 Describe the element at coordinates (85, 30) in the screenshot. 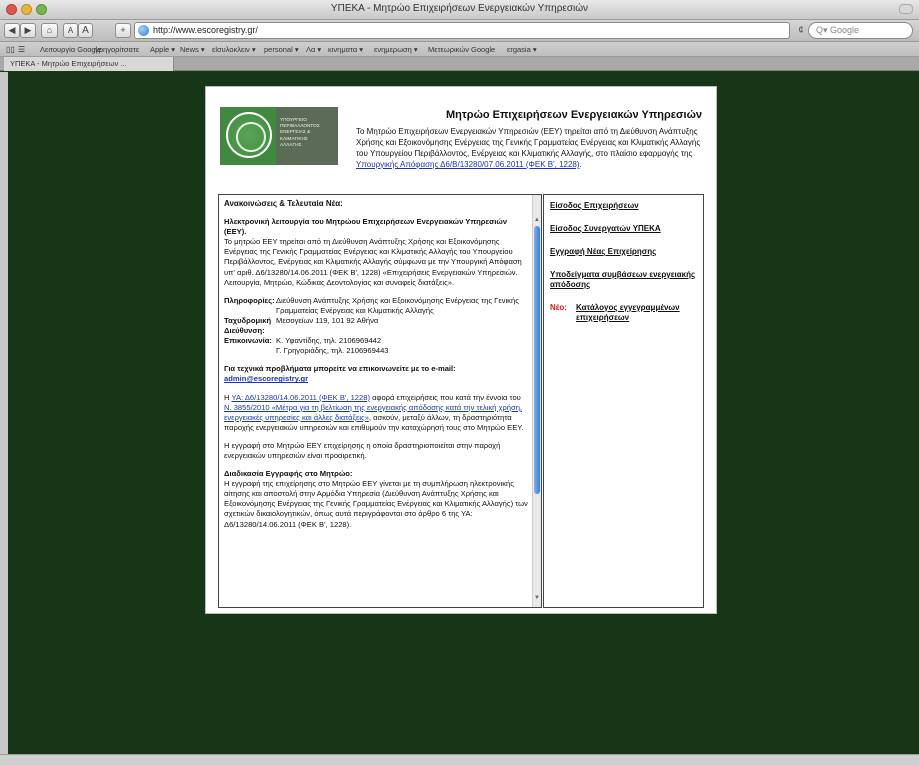

I see `text-bigger-button: A` at that location.